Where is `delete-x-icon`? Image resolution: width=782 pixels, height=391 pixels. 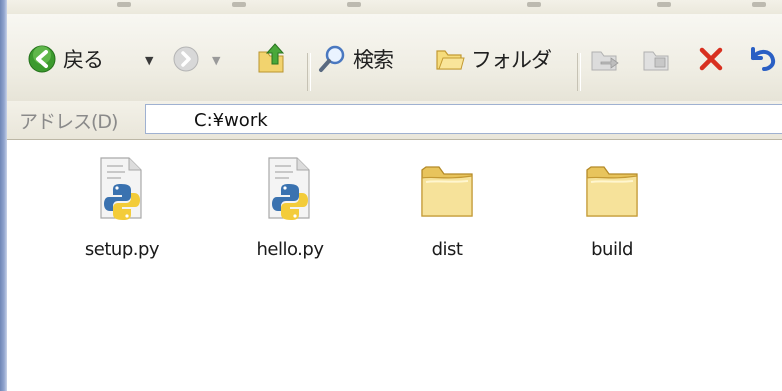 delete-x-icon is located at coordinates (711, 59).